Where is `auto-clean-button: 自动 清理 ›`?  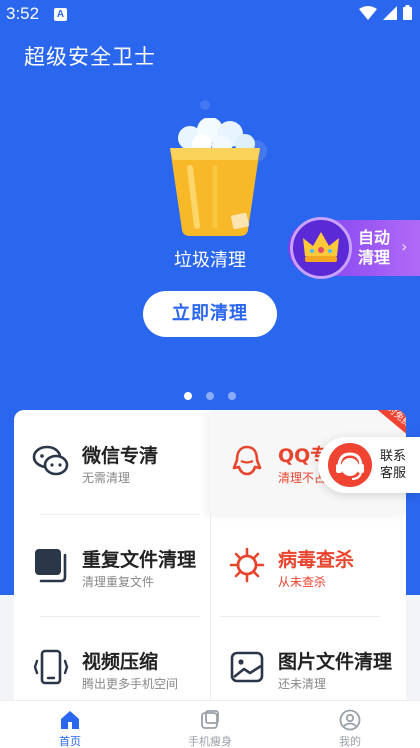
auto-clean-button: 自动 清理 › is located at coordinates (354, 248).